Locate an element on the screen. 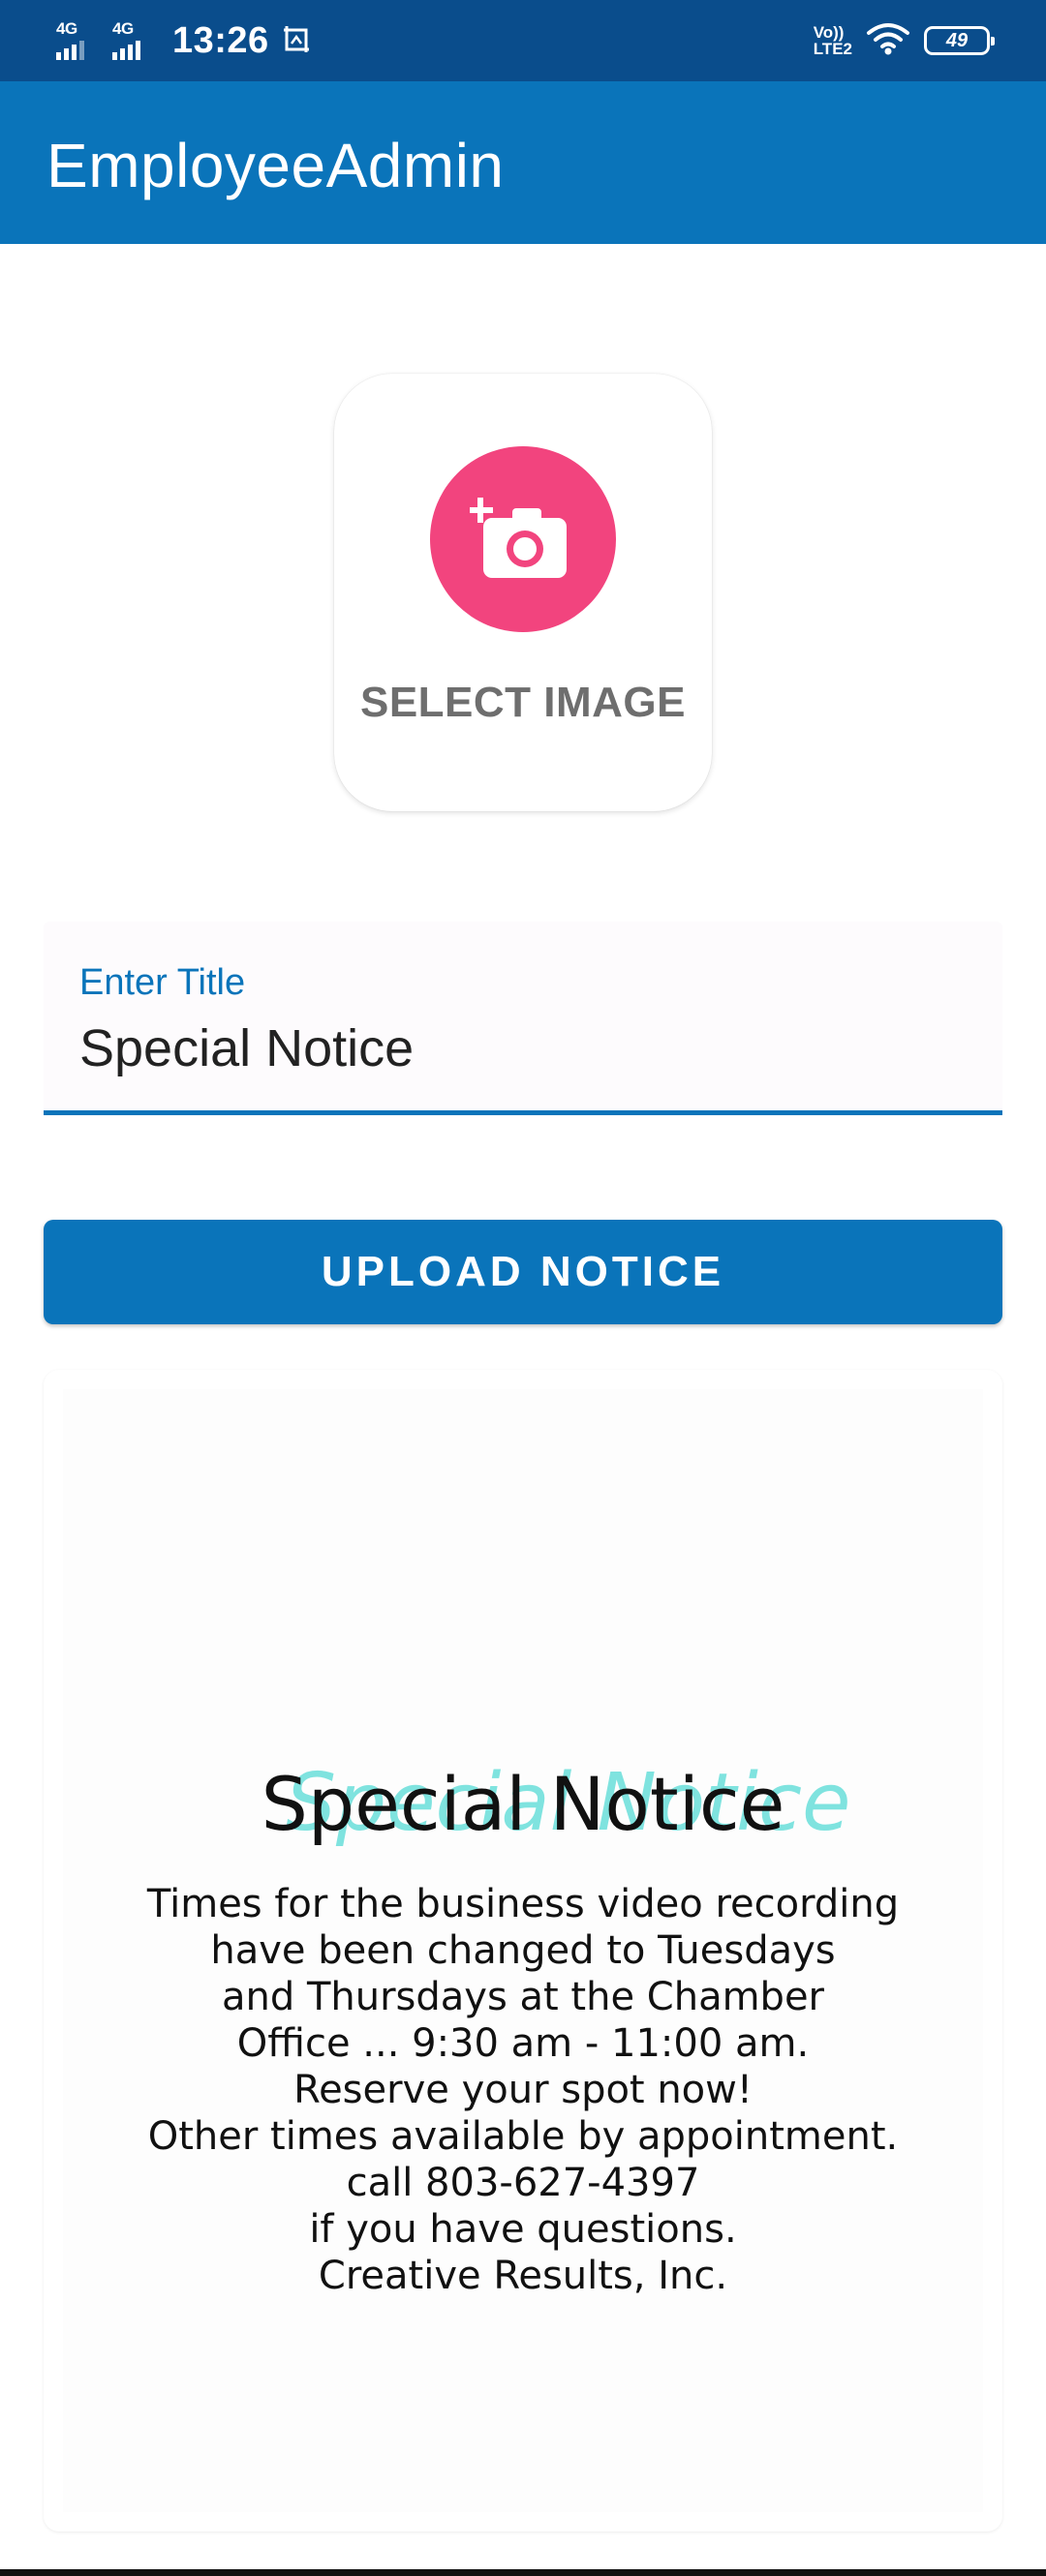 Image resolution: width=1046 pixels, height=2576 pixels. notice-line: have been changed to Tuesdays is located at coordinates (523, 1951).